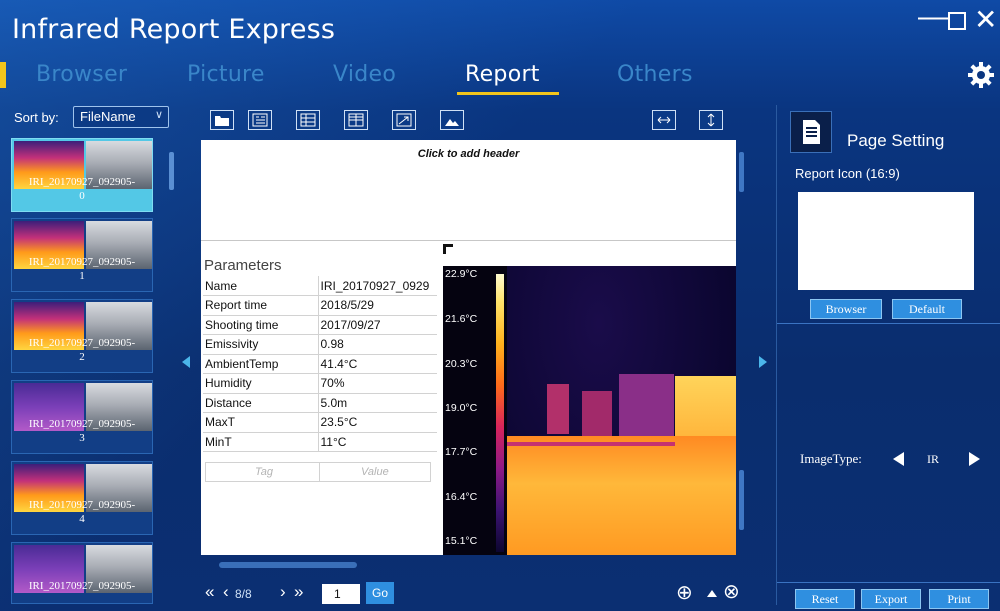  Describe the element at coordinates (82, 431) in the screenshot. I see `thumbnail-caption: IRI_20170927_092905- 3` at that location.